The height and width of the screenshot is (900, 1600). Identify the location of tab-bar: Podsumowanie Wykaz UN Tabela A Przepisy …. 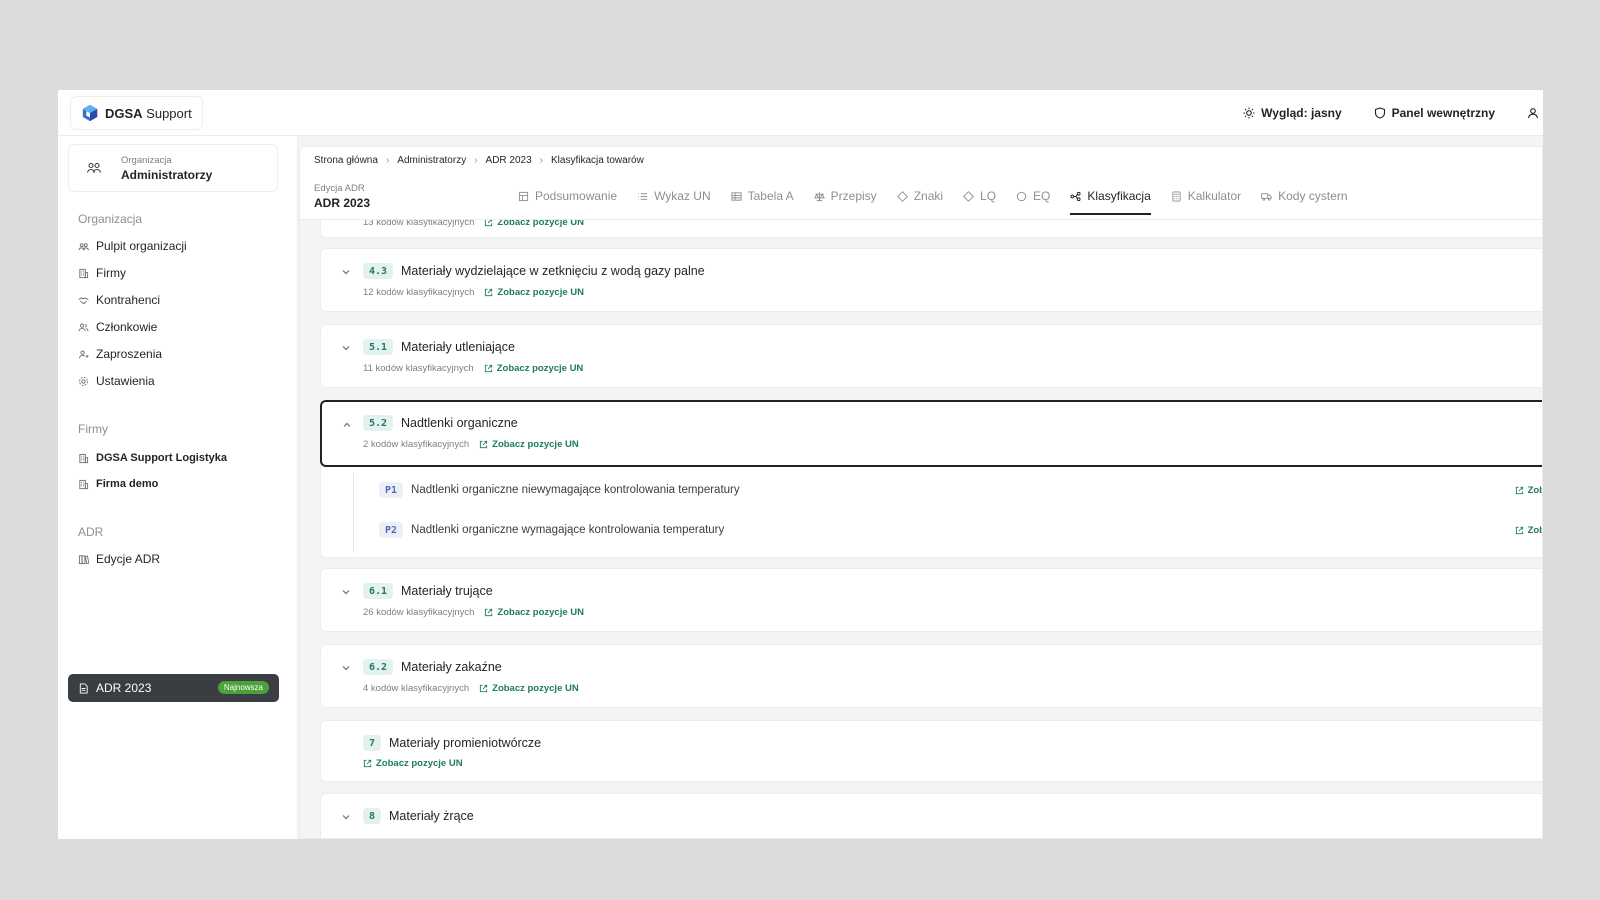
(943, 196).